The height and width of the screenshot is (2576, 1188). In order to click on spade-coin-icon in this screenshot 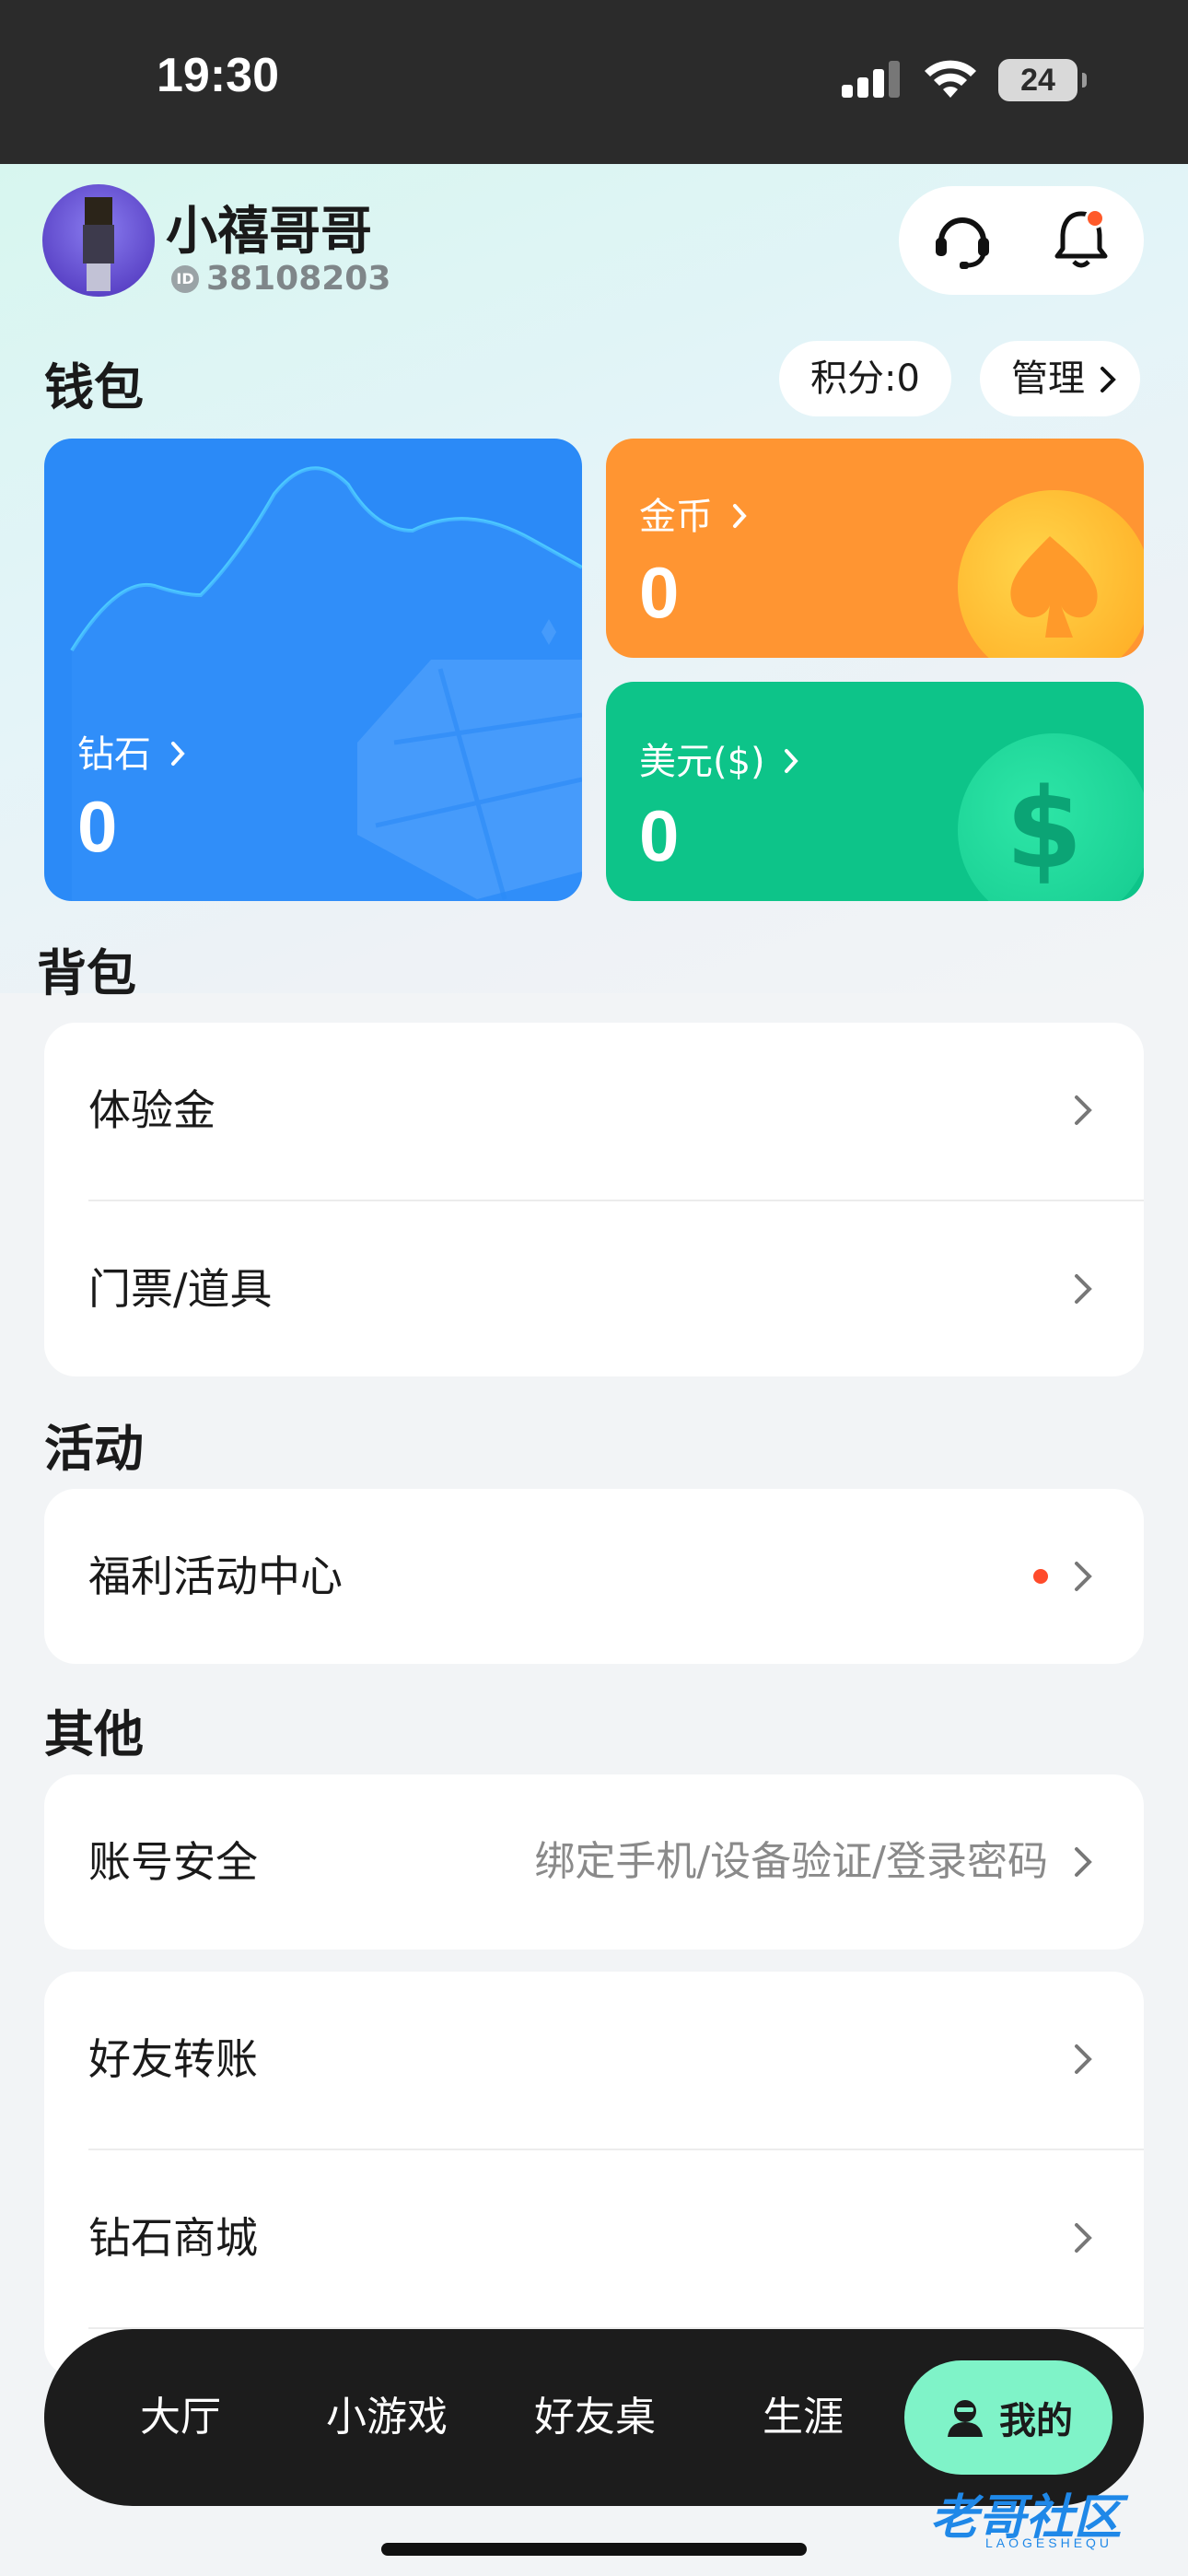, I will do `click(1051, 574)`.